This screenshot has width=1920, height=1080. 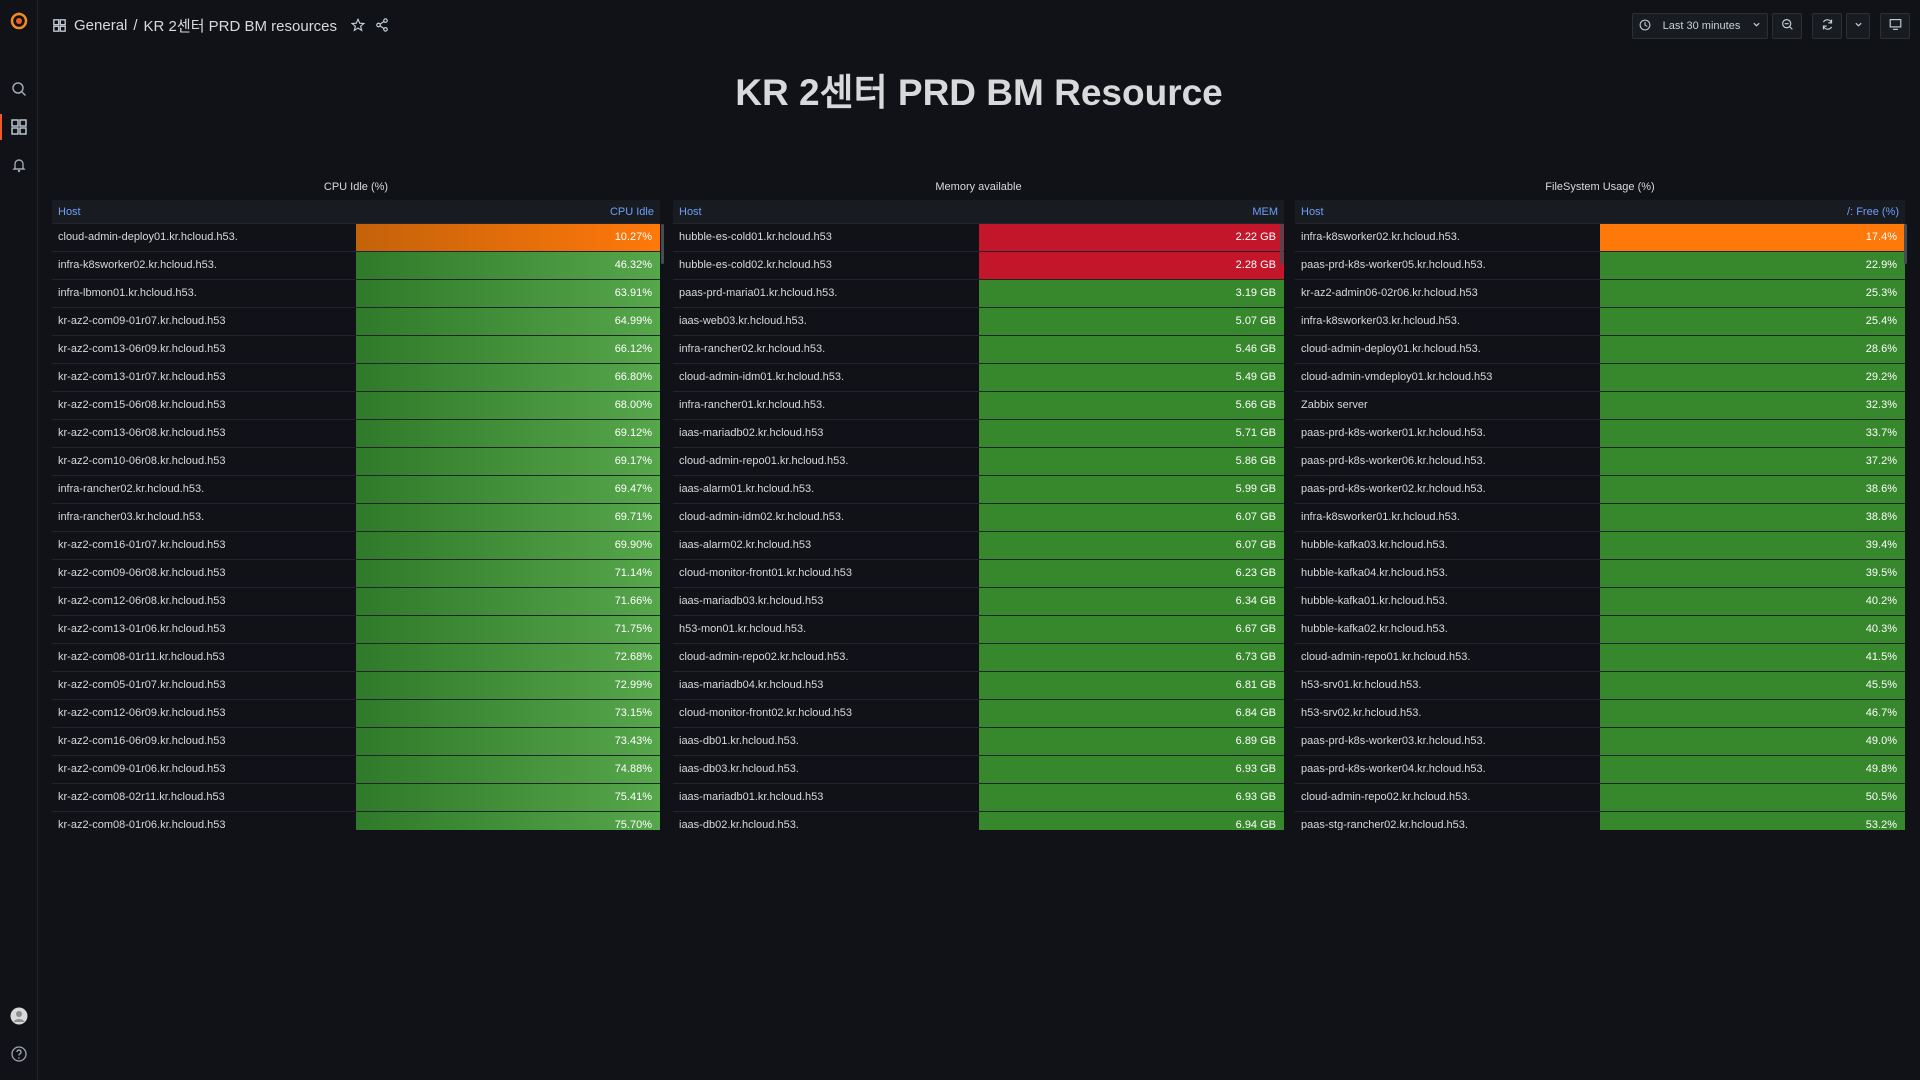 What do you see at coordinates (356, 490) in the screenshot?
I see `table-row: infra-rancher02.kr.hcloud.h53. 69.47%` at bounding box center [356, 490].